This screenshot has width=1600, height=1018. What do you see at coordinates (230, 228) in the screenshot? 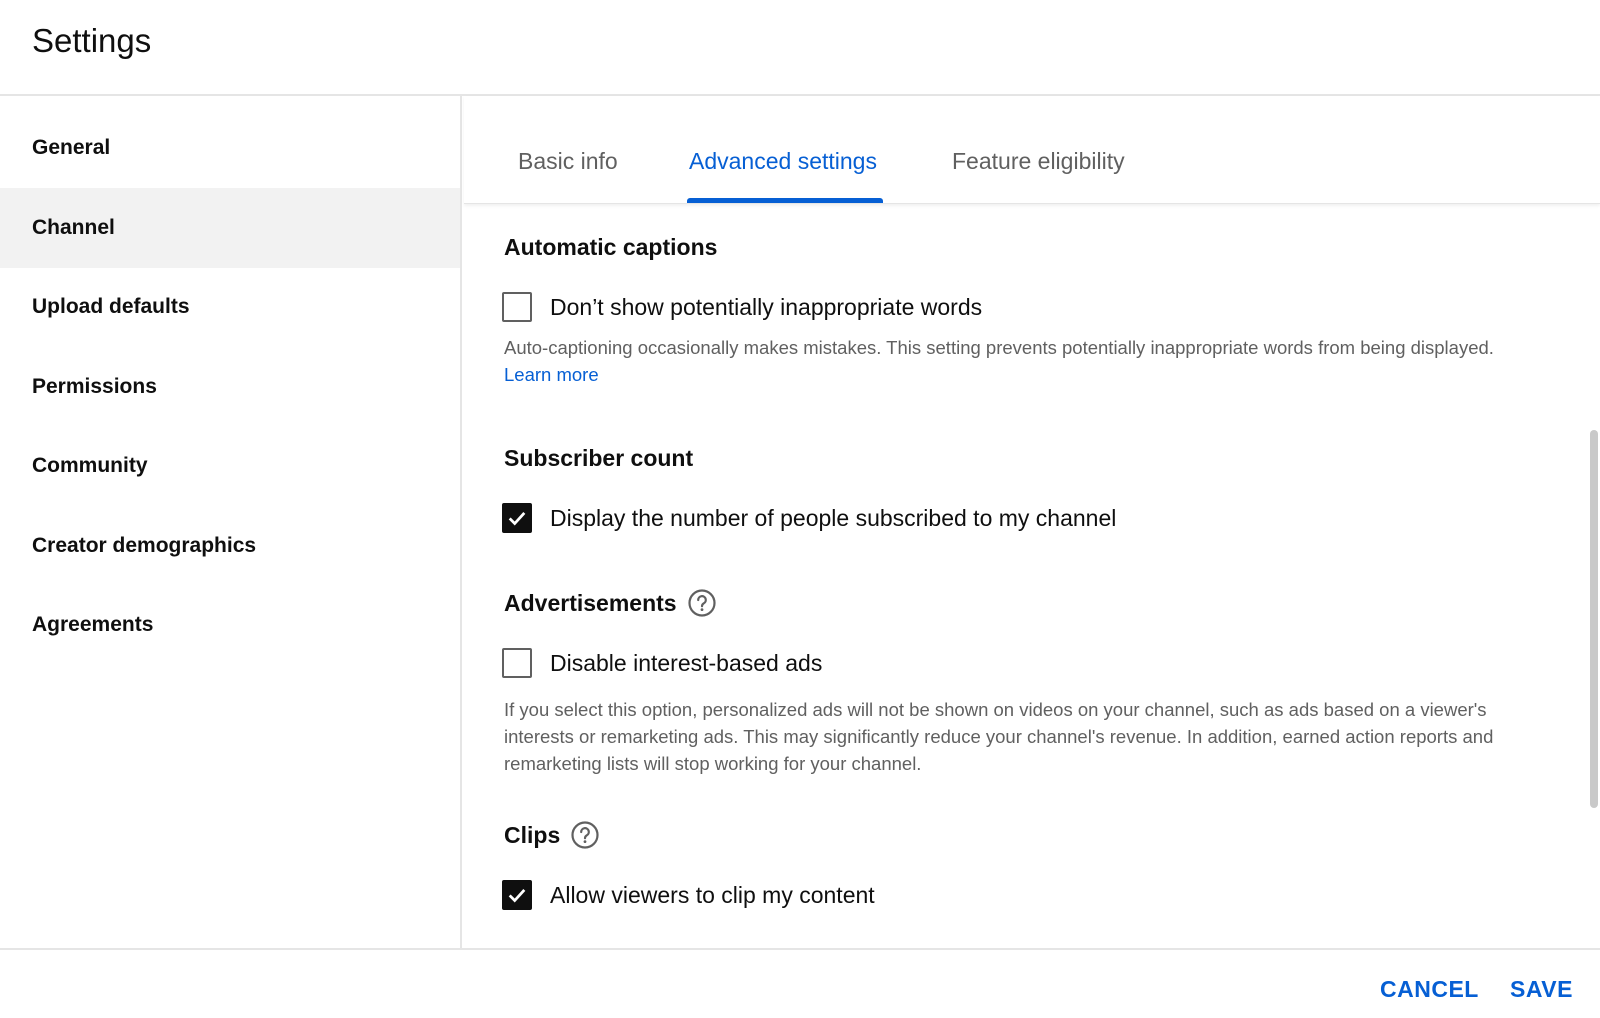
I see `sidebar-item-channel: Channel` at bounding box center [230, 228].